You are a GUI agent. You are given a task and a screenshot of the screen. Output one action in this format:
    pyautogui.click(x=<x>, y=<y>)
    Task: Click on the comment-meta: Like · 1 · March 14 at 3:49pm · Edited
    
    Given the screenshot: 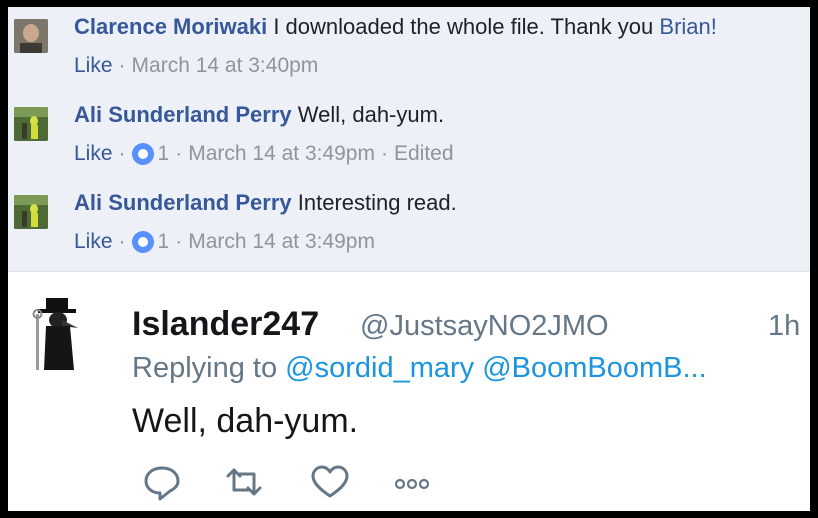 What is the action you would take?
    pyautogui.click(x=264, y=154)
    